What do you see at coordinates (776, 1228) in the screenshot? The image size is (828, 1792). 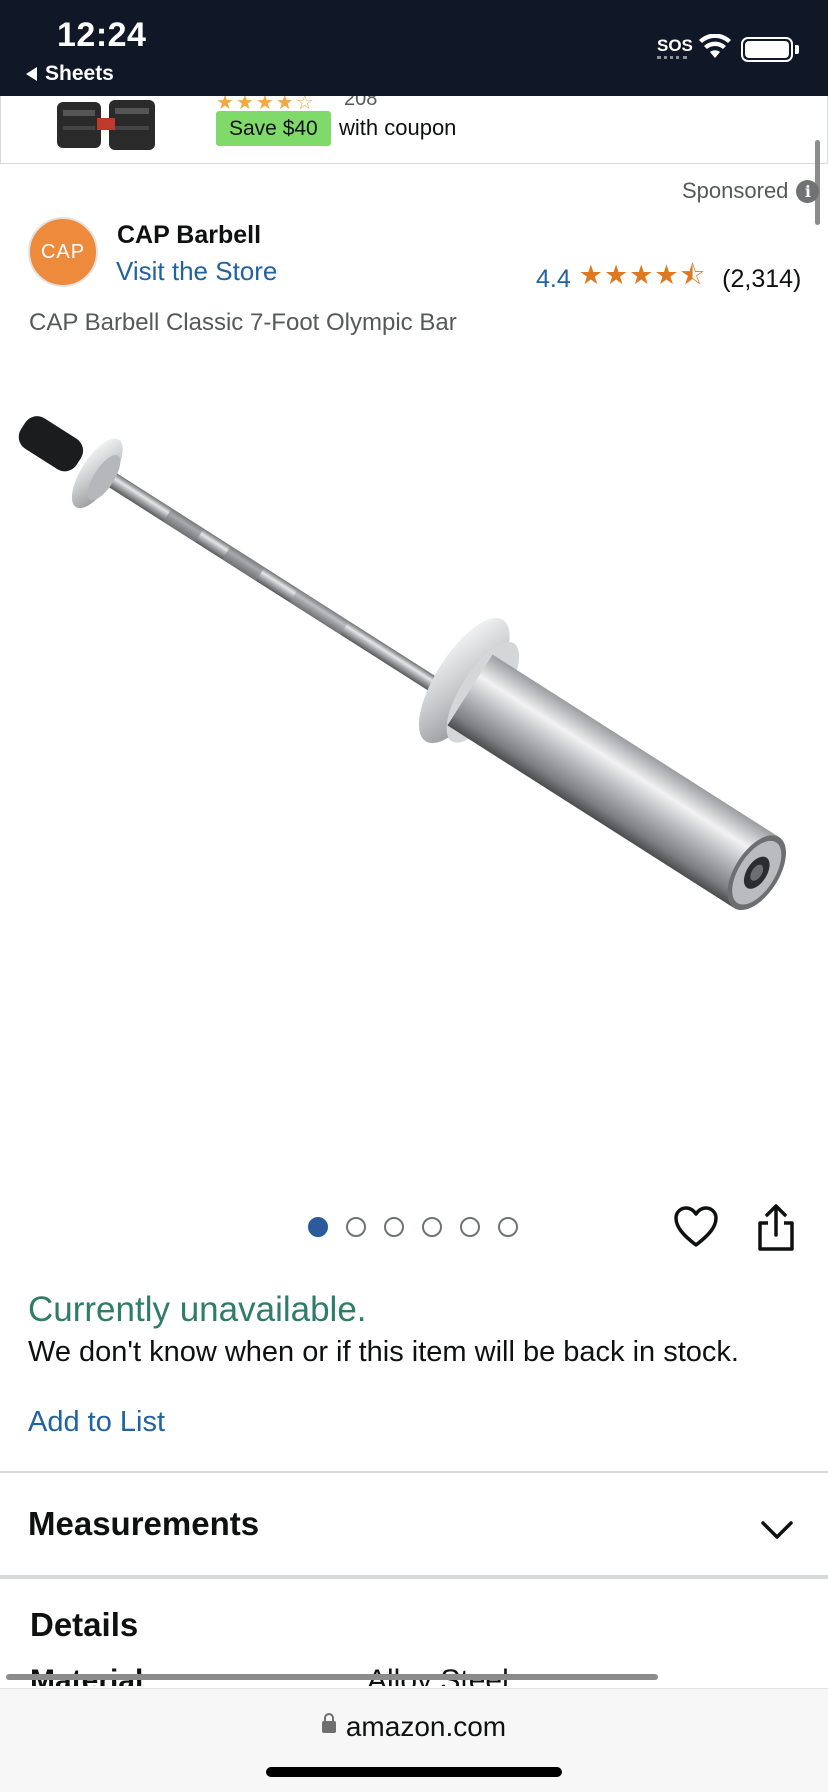 I see `share-icon` at bounding box center [776, 1228].